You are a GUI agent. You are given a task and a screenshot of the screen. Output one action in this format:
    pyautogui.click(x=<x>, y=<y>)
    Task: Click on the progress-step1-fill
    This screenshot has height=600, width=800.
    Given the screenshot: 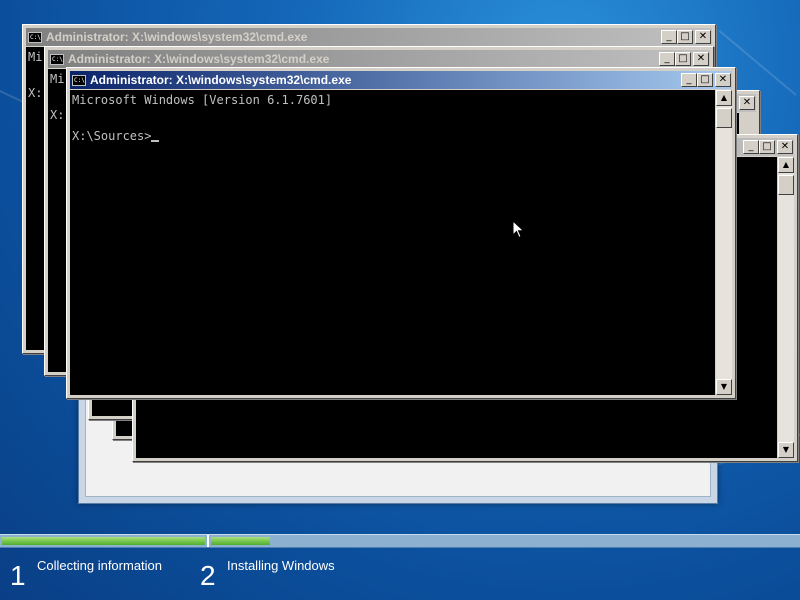 What is the action you would take?
    pyautogui.click(x=103, y=541)
    